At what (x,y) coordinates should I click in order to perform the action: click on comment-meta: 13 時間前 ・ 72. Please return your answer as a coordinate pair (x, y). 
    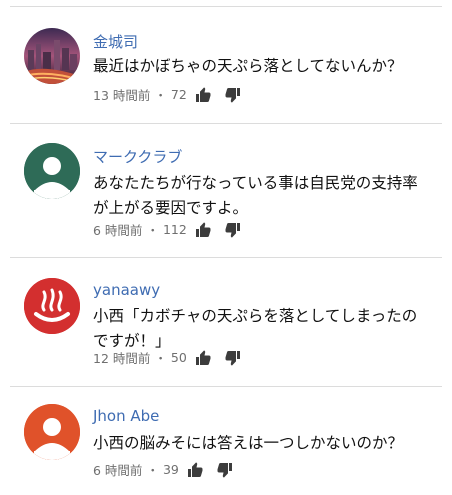
    Looking at the image, I should click on (167, 94).